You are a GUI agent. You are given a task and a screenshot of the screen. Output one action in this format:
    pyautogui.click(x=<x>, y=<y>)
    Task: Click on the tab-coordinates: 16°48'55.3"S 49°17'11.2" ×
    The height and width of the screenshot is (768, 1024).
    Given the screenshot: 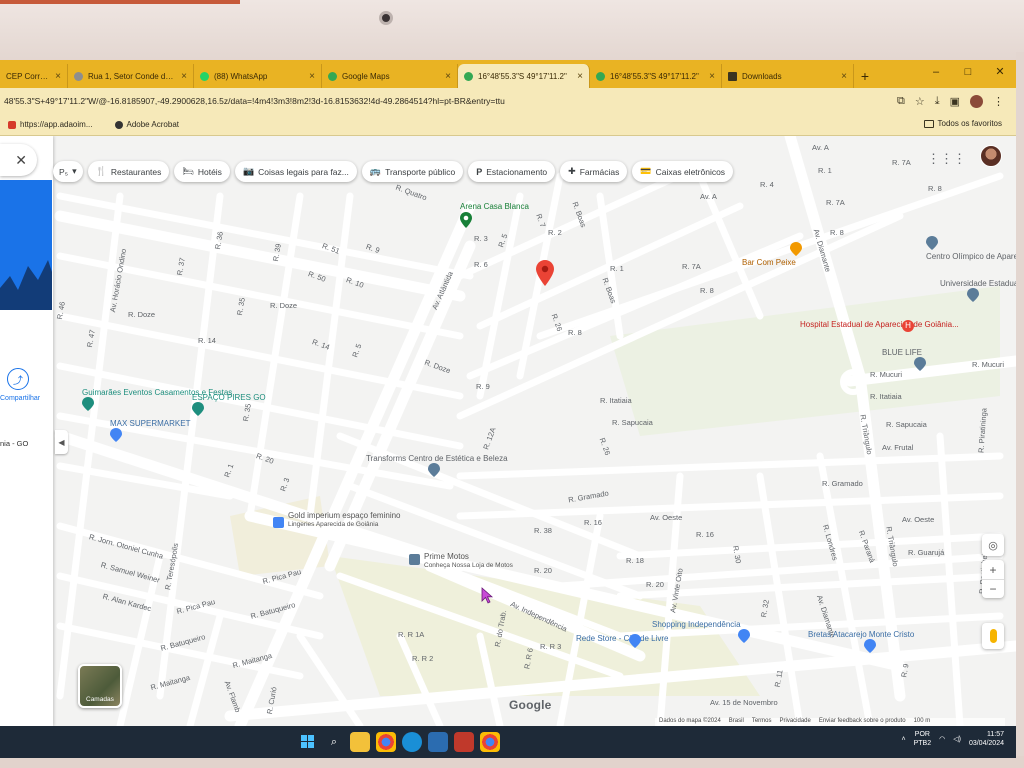 What is the action you would take?
    pyautogui.click(x=656, y=76)
    